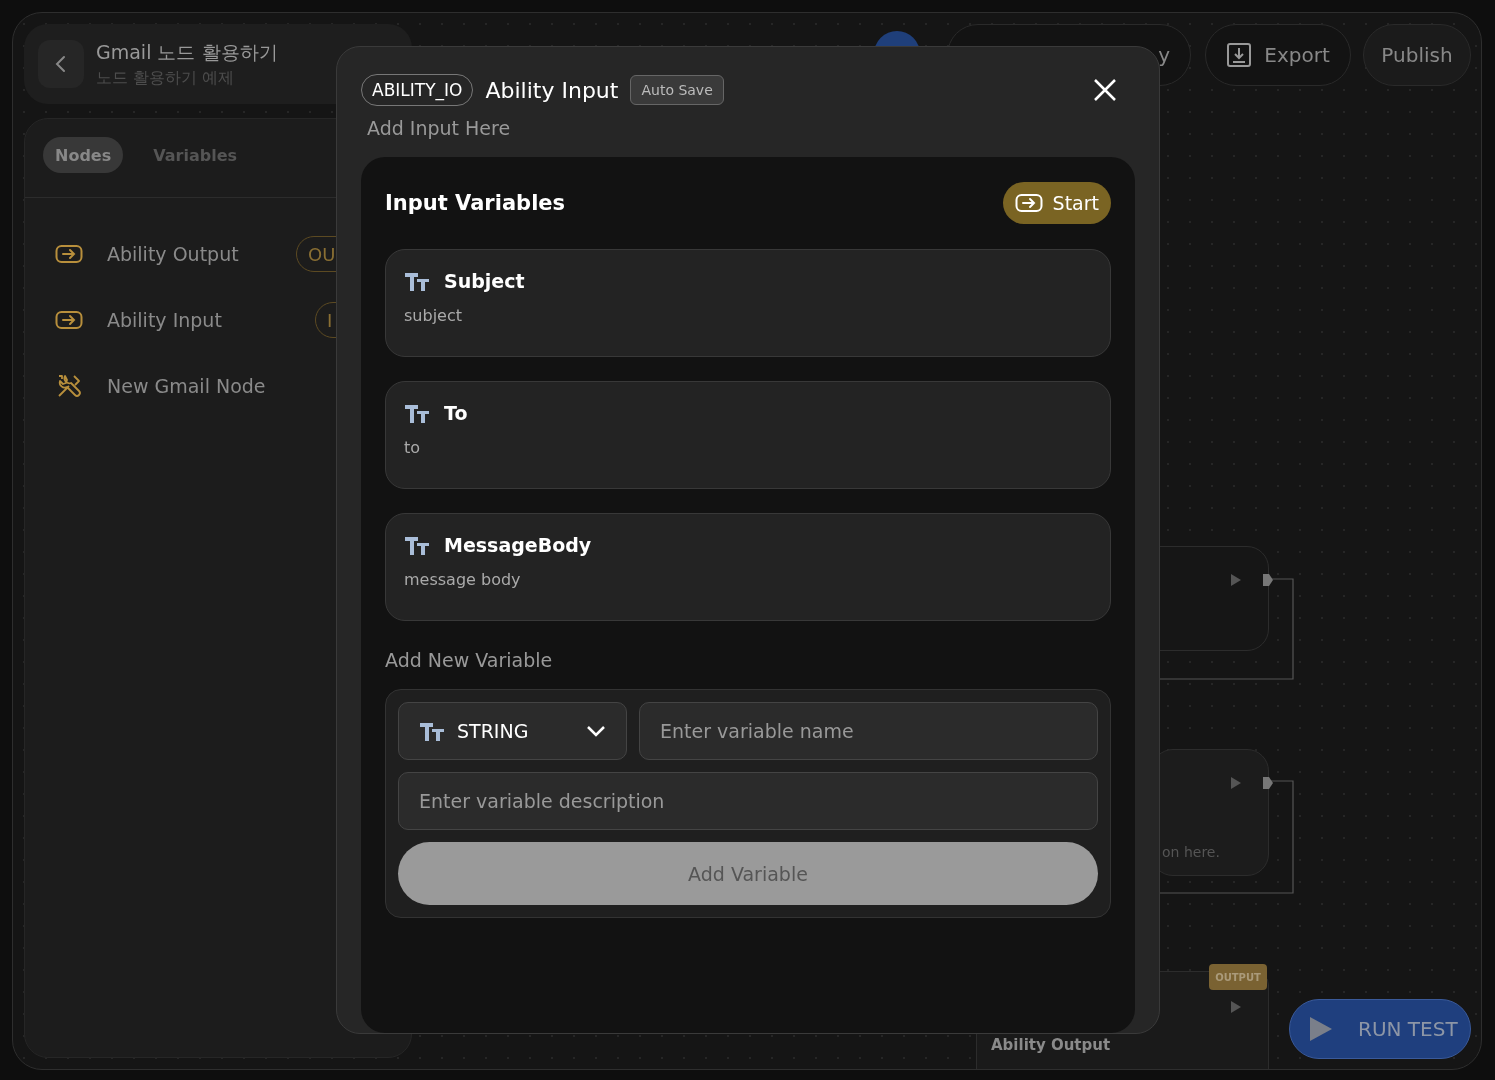 The width and height of the screenshot is (1495, 1080). What do you see at coordinates (164, 320) in the screenshot?
I see `node-label: Ability Input` at bounding box center [164, 320].